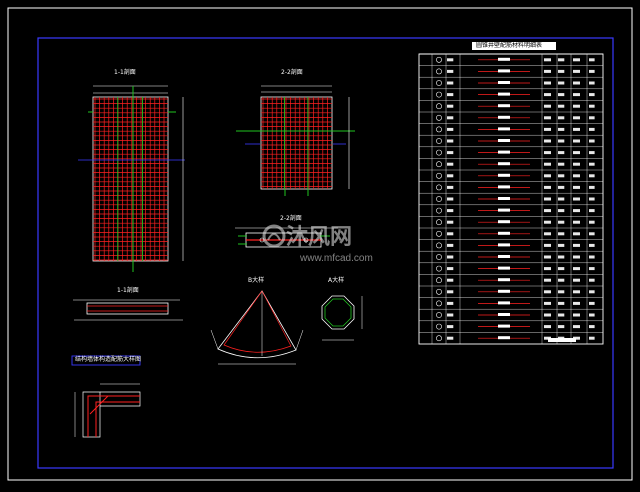 The width and height of the screenshot is (640, 492). What do you see at coordinates (128, 290) in the screenshot?
I see `section-1-1-title: 1-1剖面` at bounding box center [128, 290].